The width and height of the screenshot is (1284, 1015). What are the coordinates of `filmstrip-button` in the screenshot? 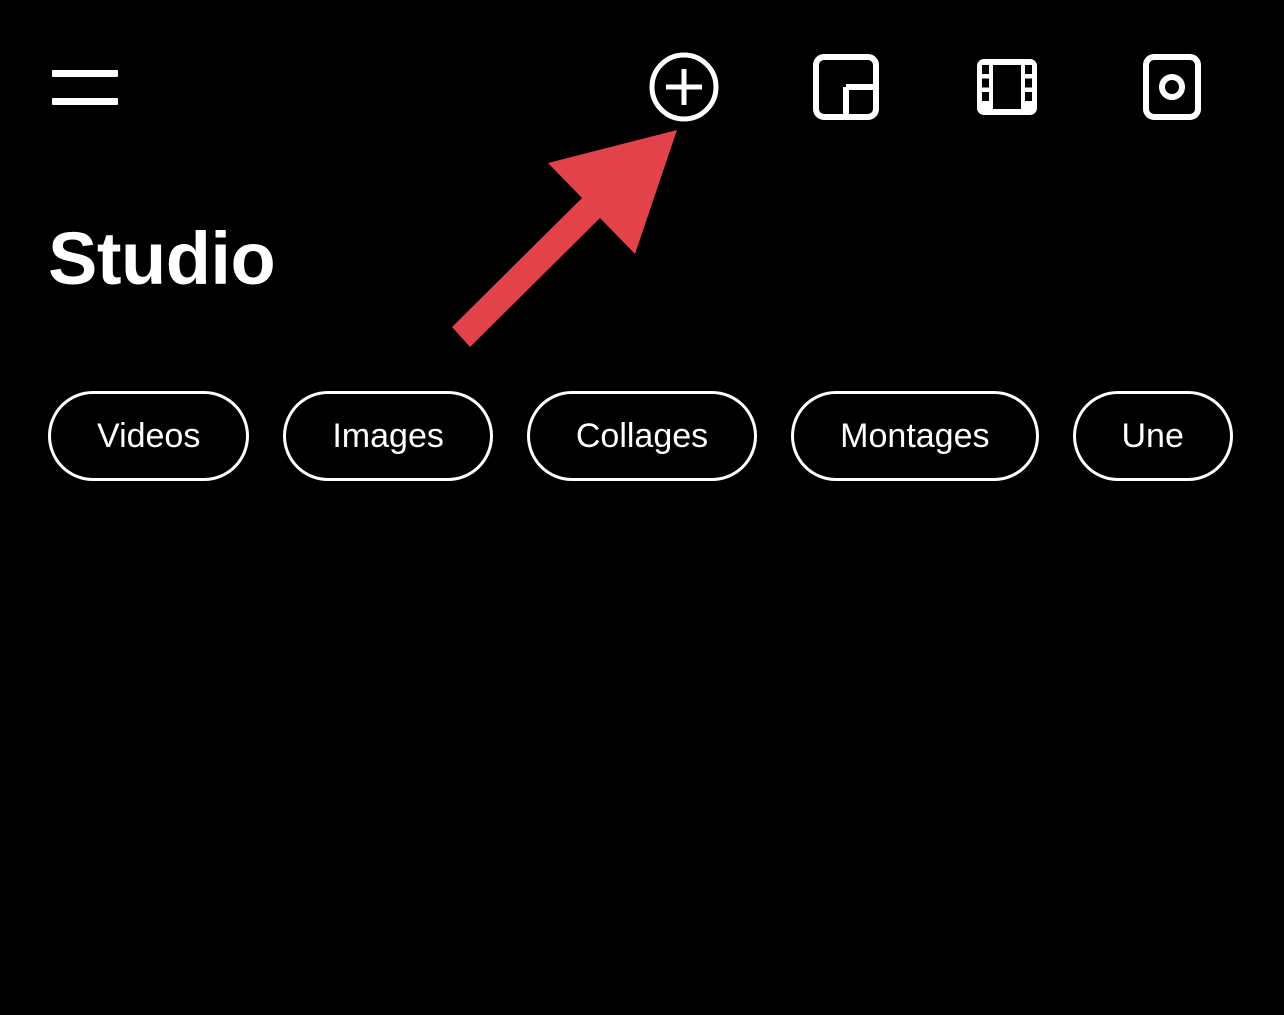 It's located at (1007, 87).